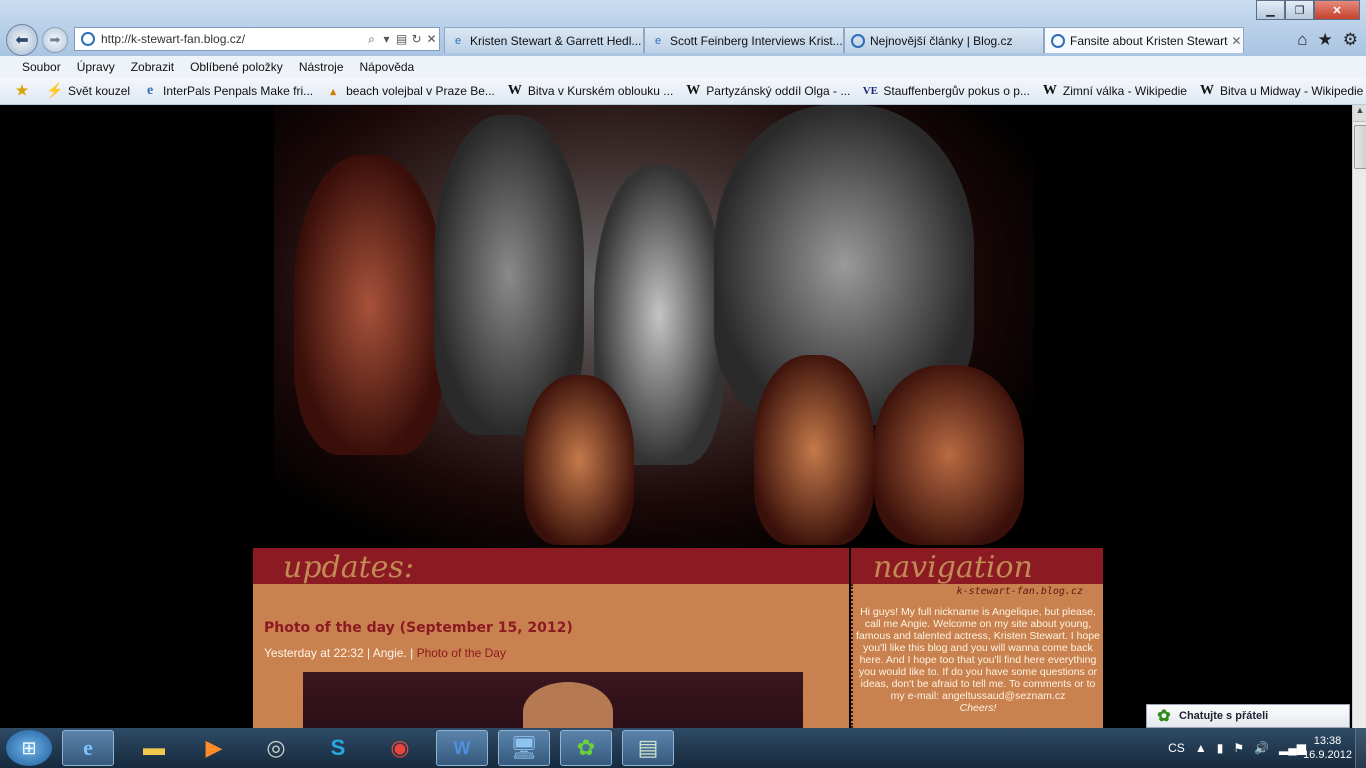 The height and width of the screenshot is (768, 1366). Describe the element at coordinates (401, 39) in the screenshot. I see `compatibility-icon: ▤` at that location.